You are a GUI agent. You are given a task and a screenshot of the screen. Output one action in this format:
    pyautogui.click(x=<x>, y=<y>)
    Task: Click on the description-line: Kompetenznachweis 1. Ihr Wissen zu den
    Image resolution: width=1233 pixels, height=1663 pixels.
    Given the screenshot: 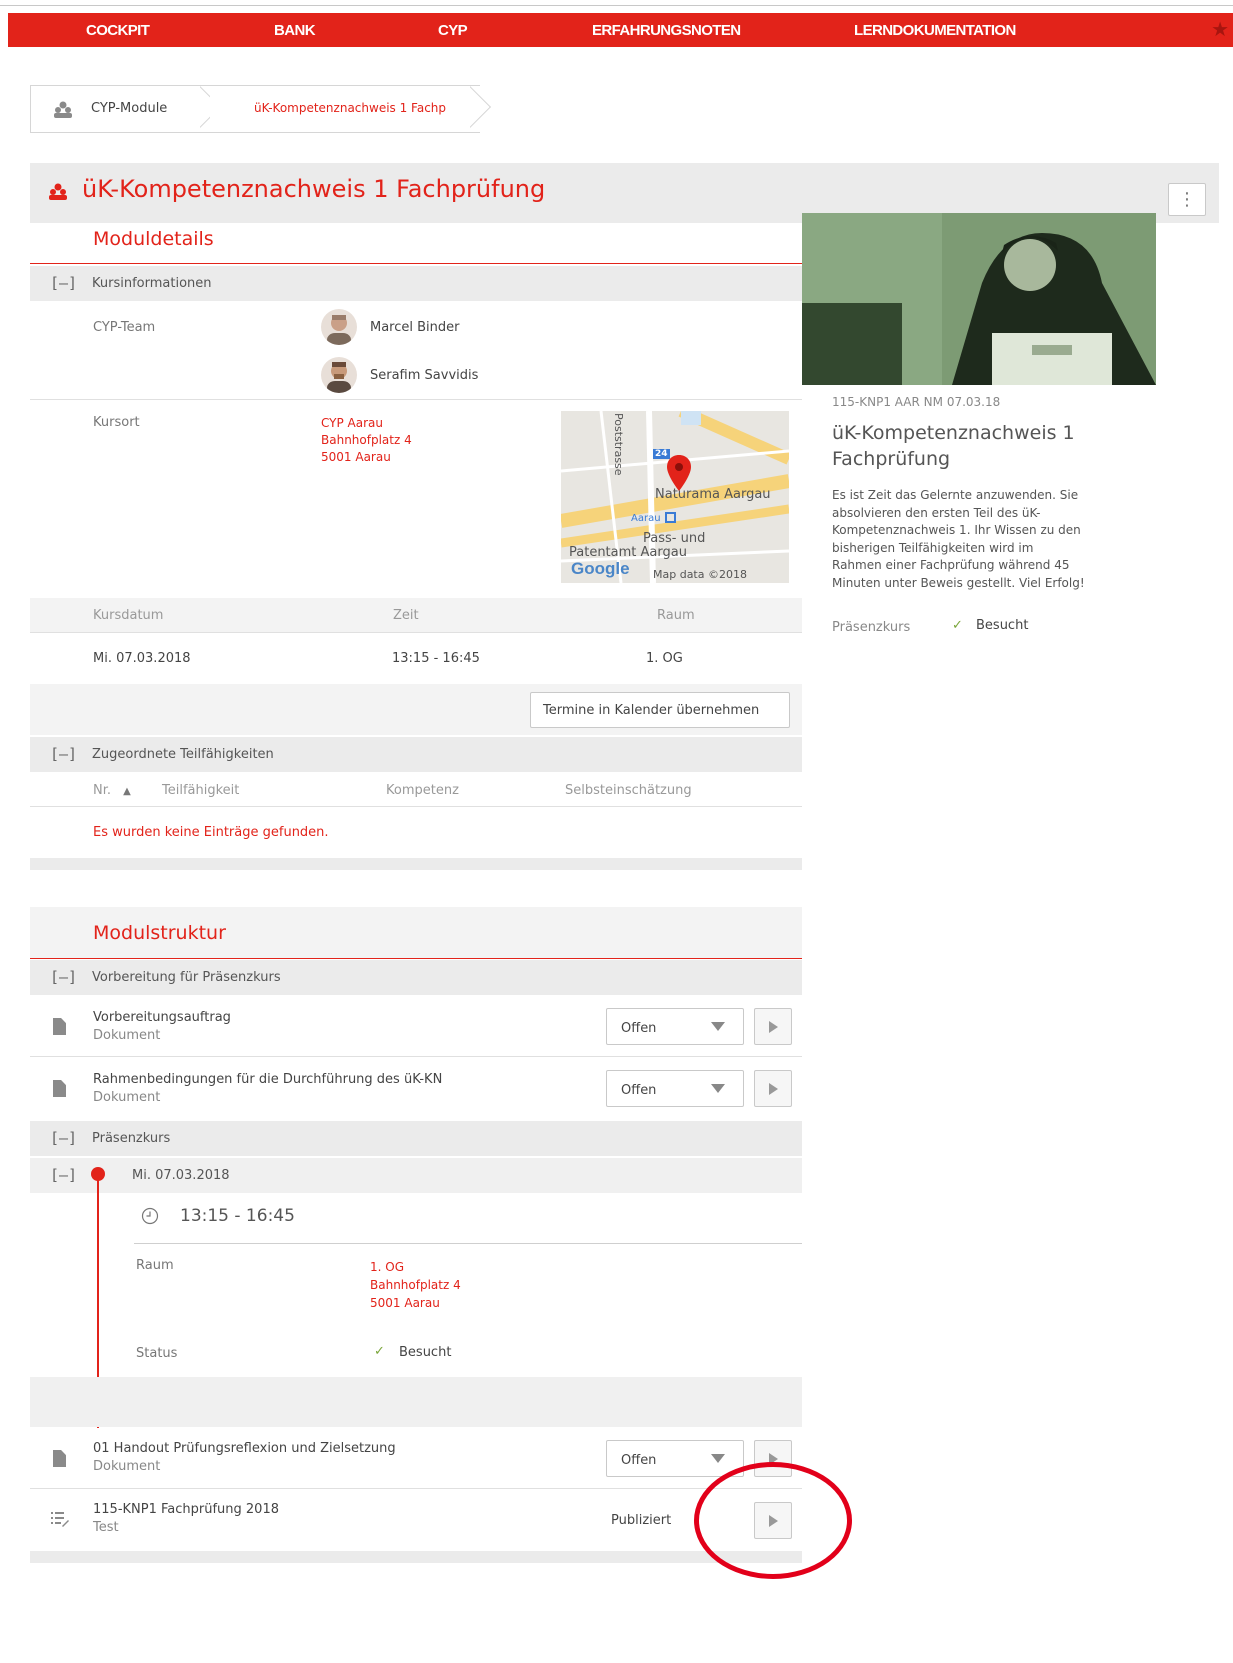 What is the action you would take?
    pyautogui.click(x=956, y=530)
    